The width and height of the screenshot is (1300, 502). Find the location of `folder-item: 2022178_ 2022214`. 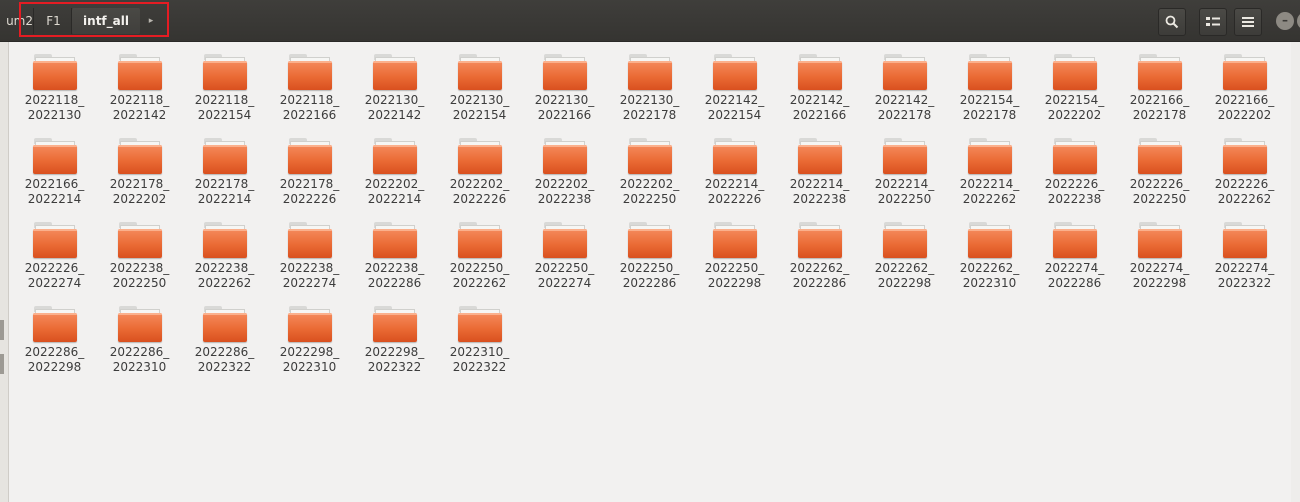

folder-item: 2022178_ 2022214 is located at coordinates (224, 174).